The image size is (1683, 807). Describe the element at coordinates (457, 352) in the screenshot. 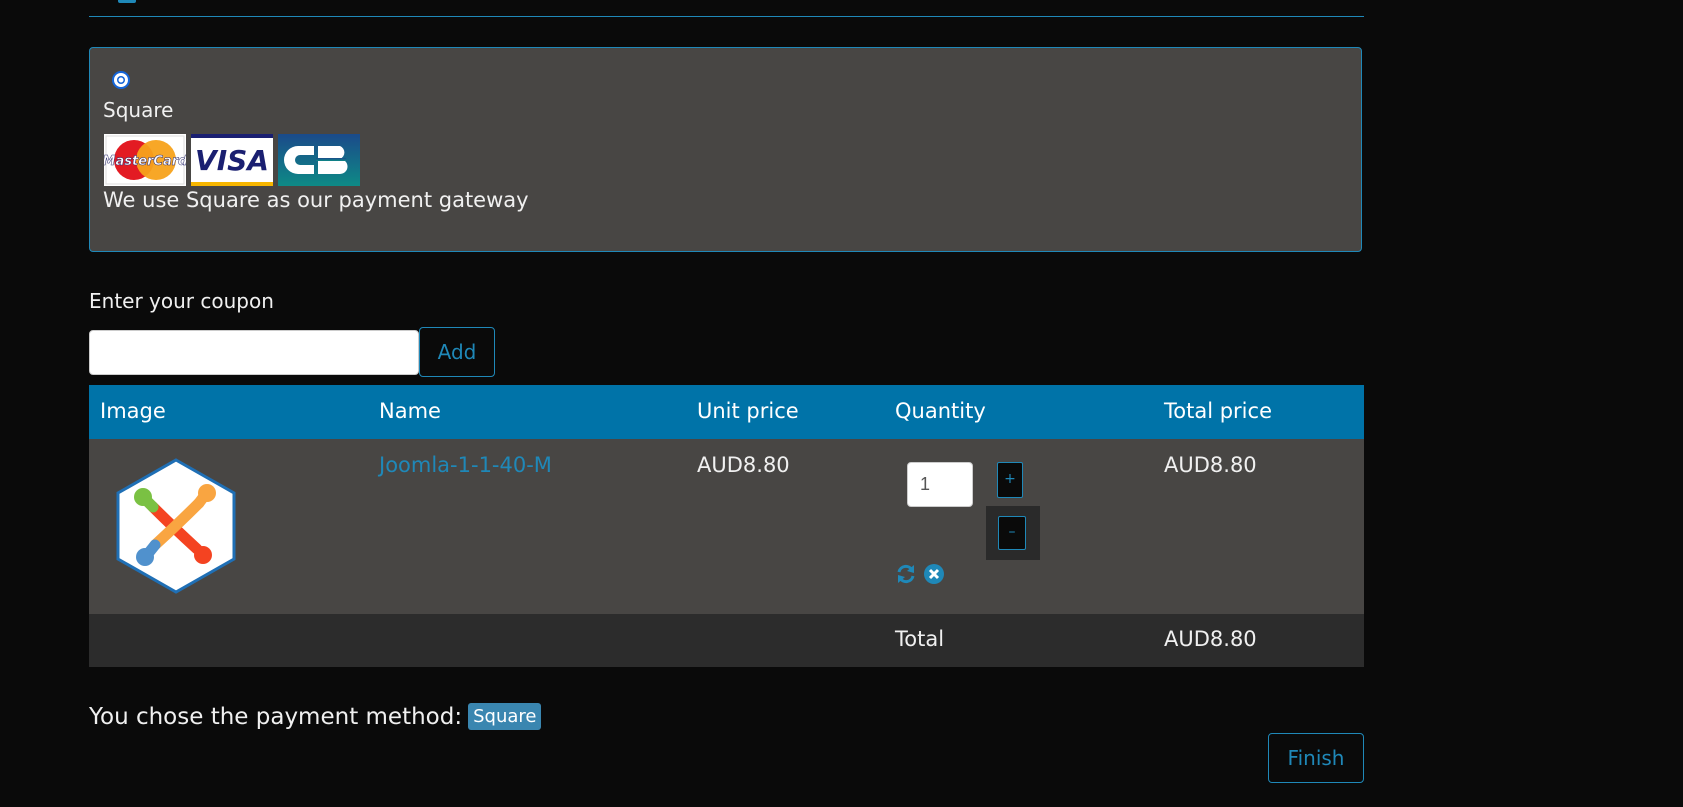

I see `add-coupon-button: Add` at that location.